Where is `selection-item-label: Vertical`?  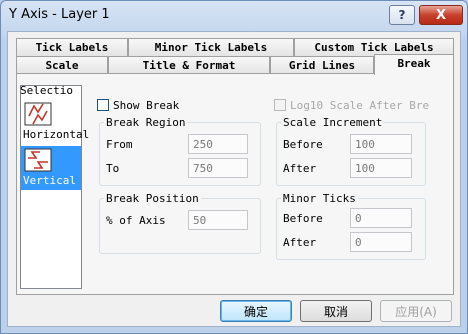
selection-item-label: Vertical is located at coordinates (49, 180).